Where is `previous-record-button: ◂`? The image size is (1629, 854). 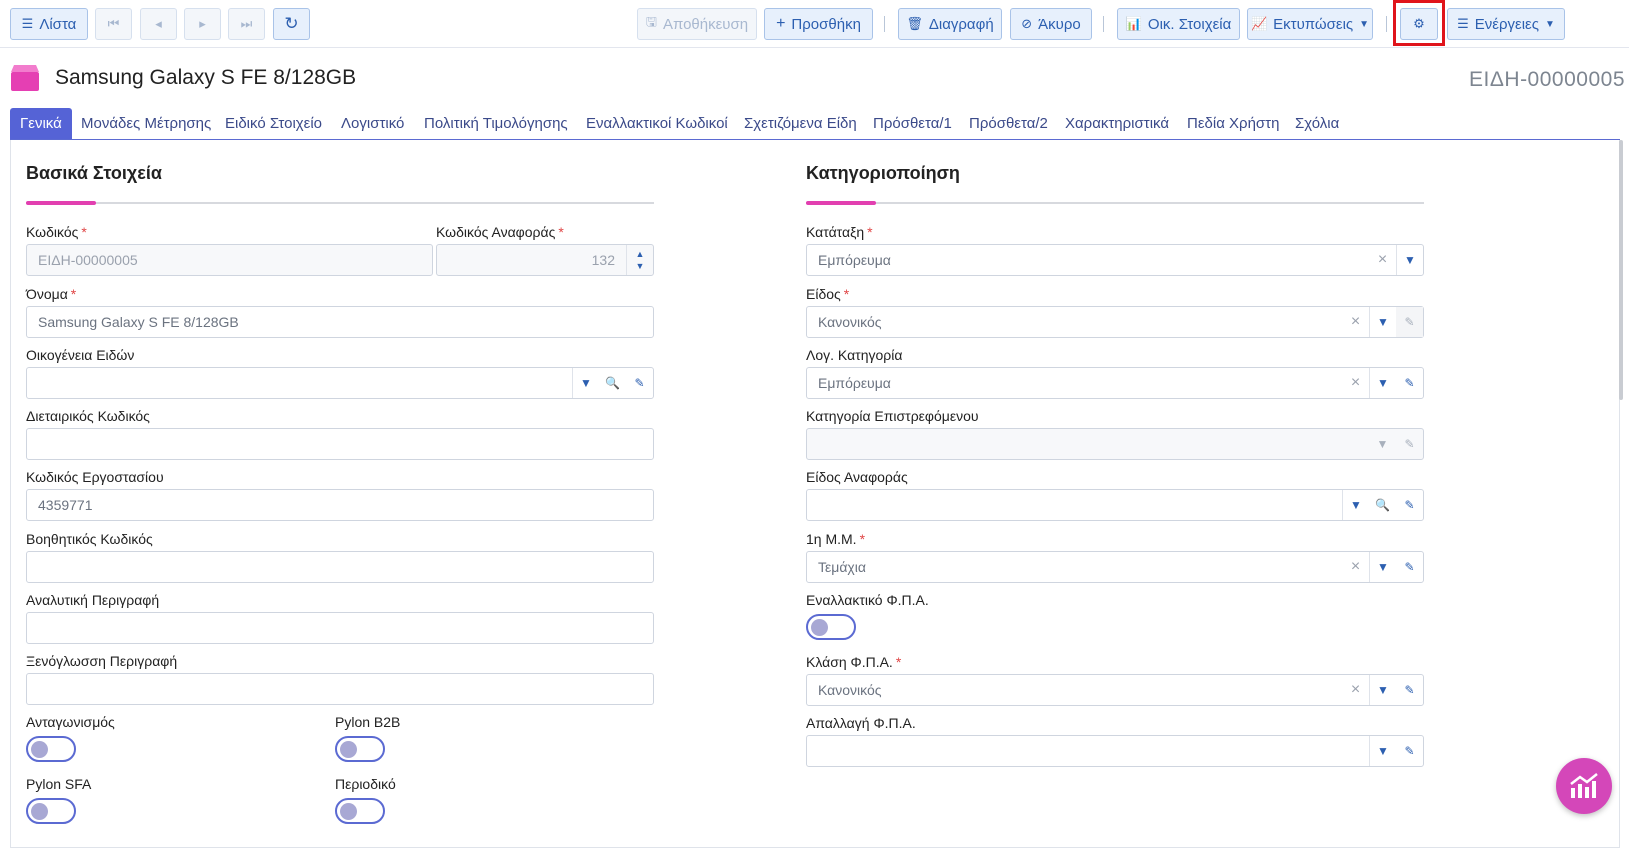
previous-record-button: ◂ is located at coordinates (158, 24).